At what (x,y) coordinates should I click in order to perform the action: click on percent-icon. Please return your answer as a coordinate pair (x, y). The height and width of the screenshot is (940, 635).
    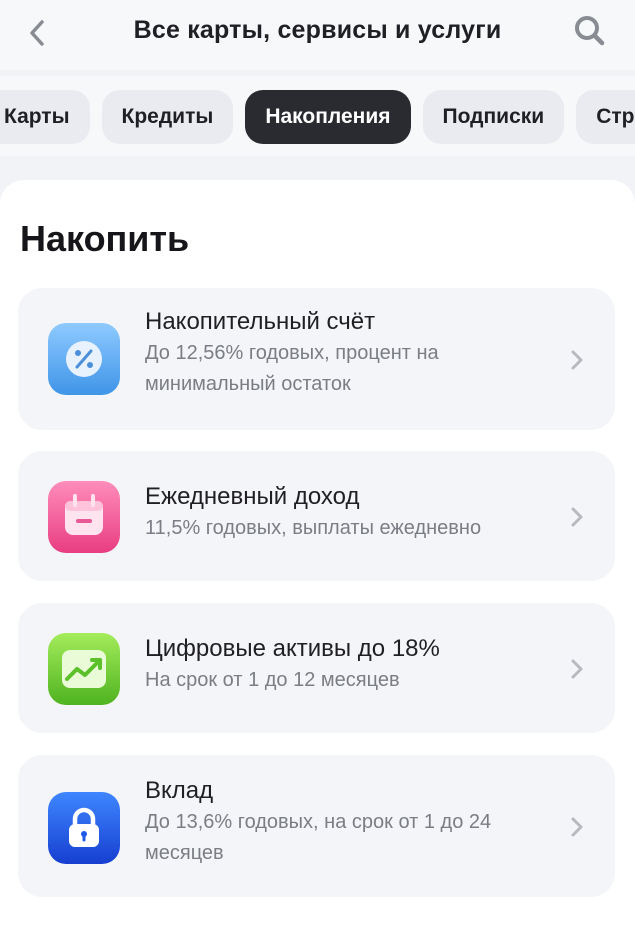
    Looking at the image, I should click on (84, 359).